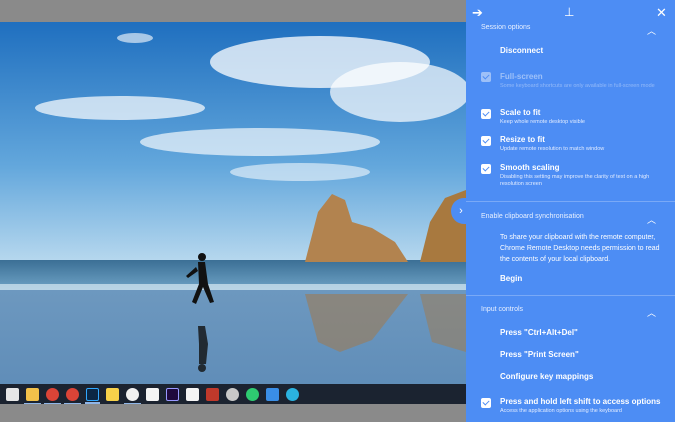 The image size is (675, 422). What do you see at coordinates (539, 332) in the screenshot?
I see `ctrl-alt-del-button: Press "Ctrl+Alt+Del"` at bounding box center [539, 332].